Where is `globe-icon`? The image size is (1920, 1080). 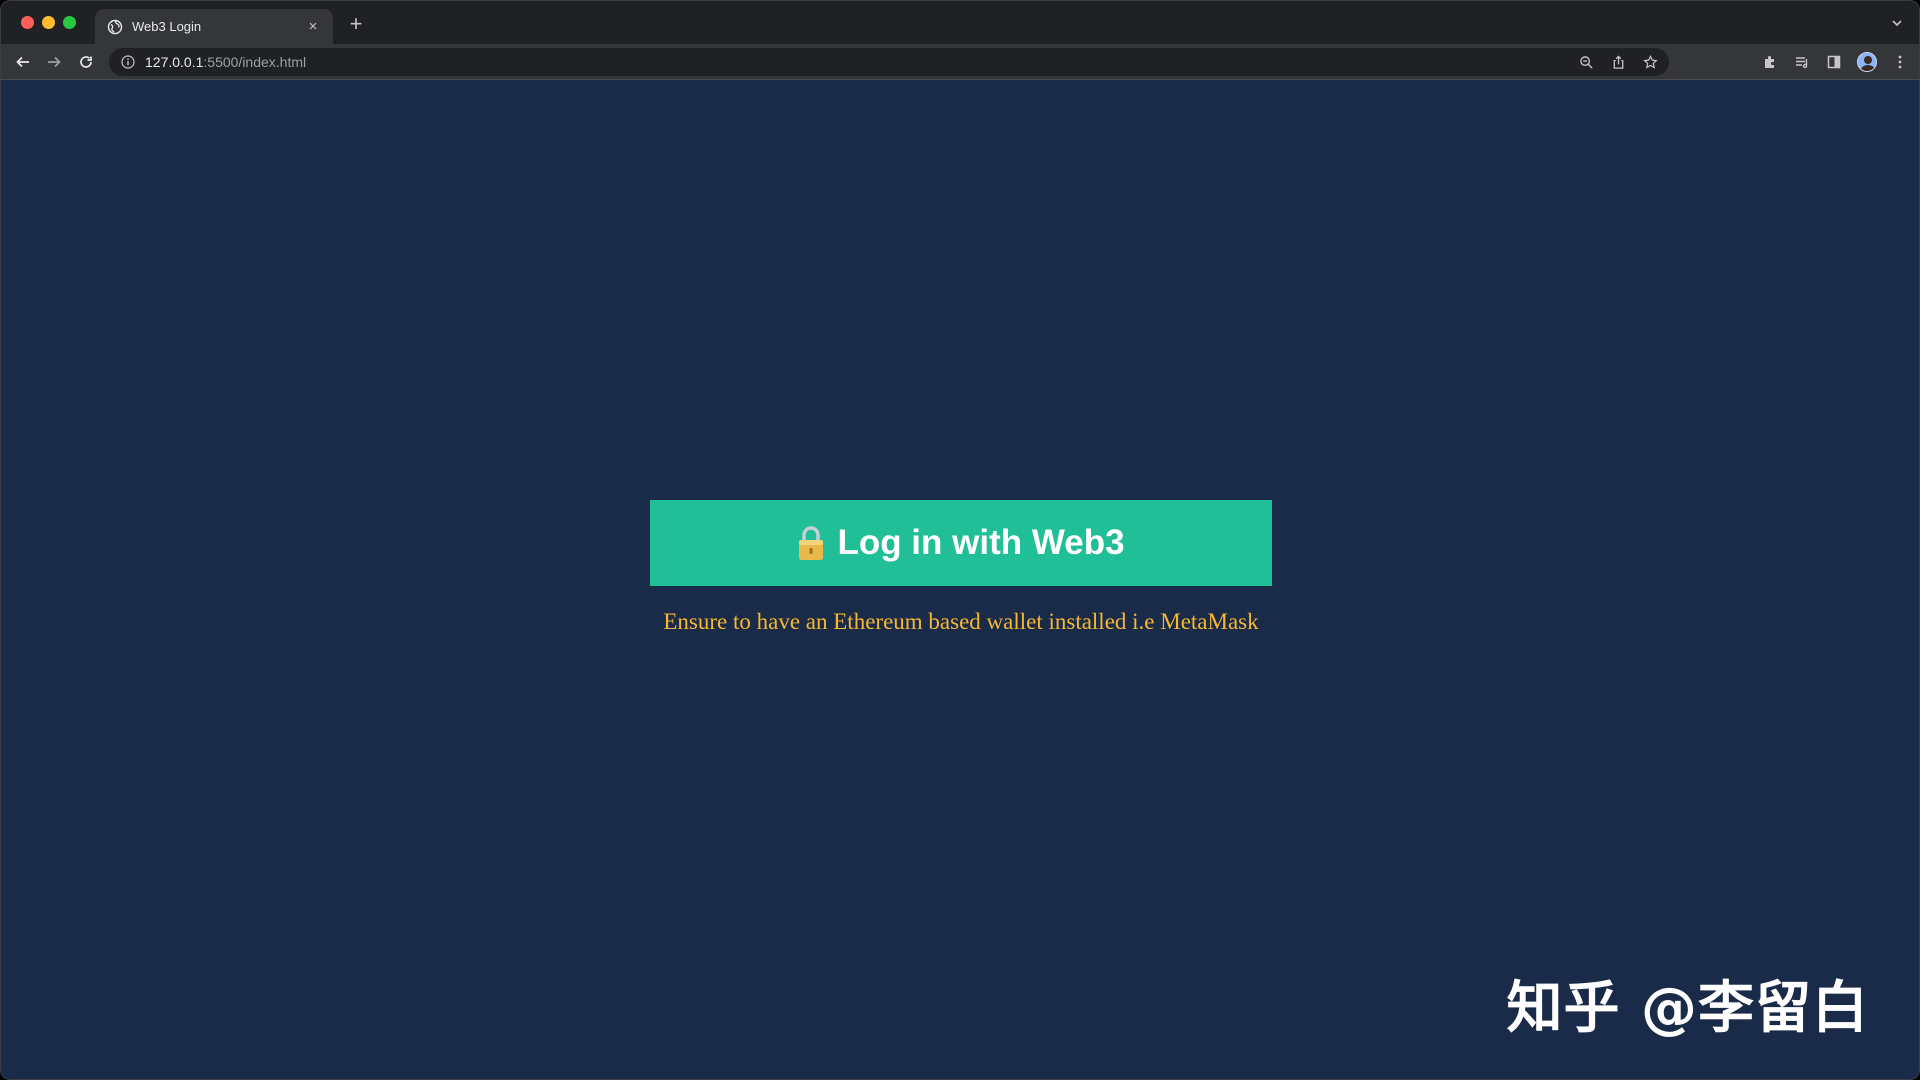 globe-icon is located at coordinates (115, 27).